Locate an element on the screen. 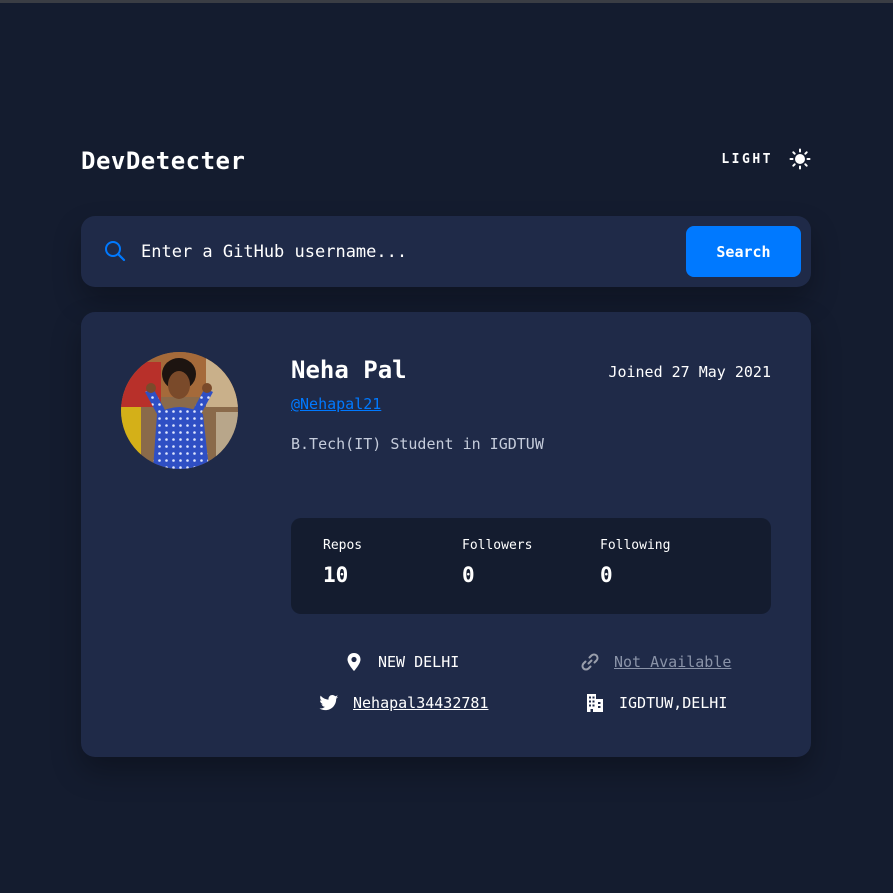 The height and width of the screenshot is (893, 893). stat-label: Following is located at coordinates (635, 545).